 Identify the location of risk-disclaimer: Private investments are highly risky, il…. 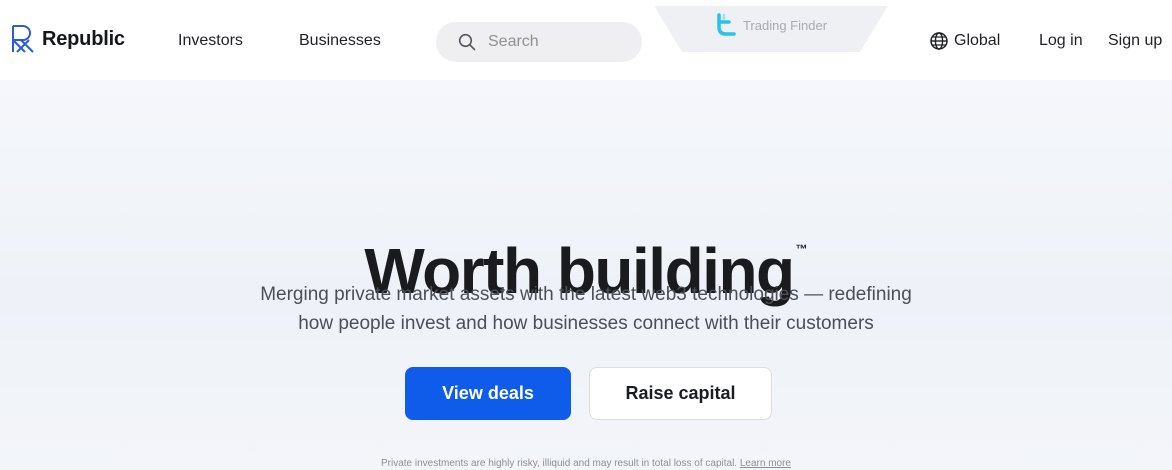
(586, 463).